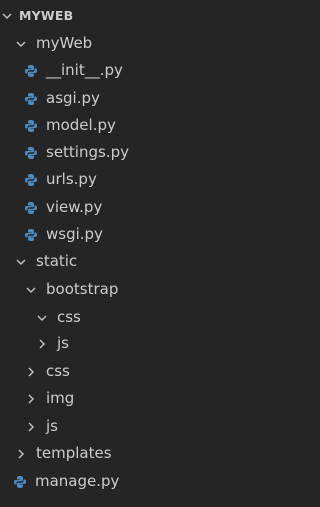  I want to click on folder-label: templates, so click(74, 453).